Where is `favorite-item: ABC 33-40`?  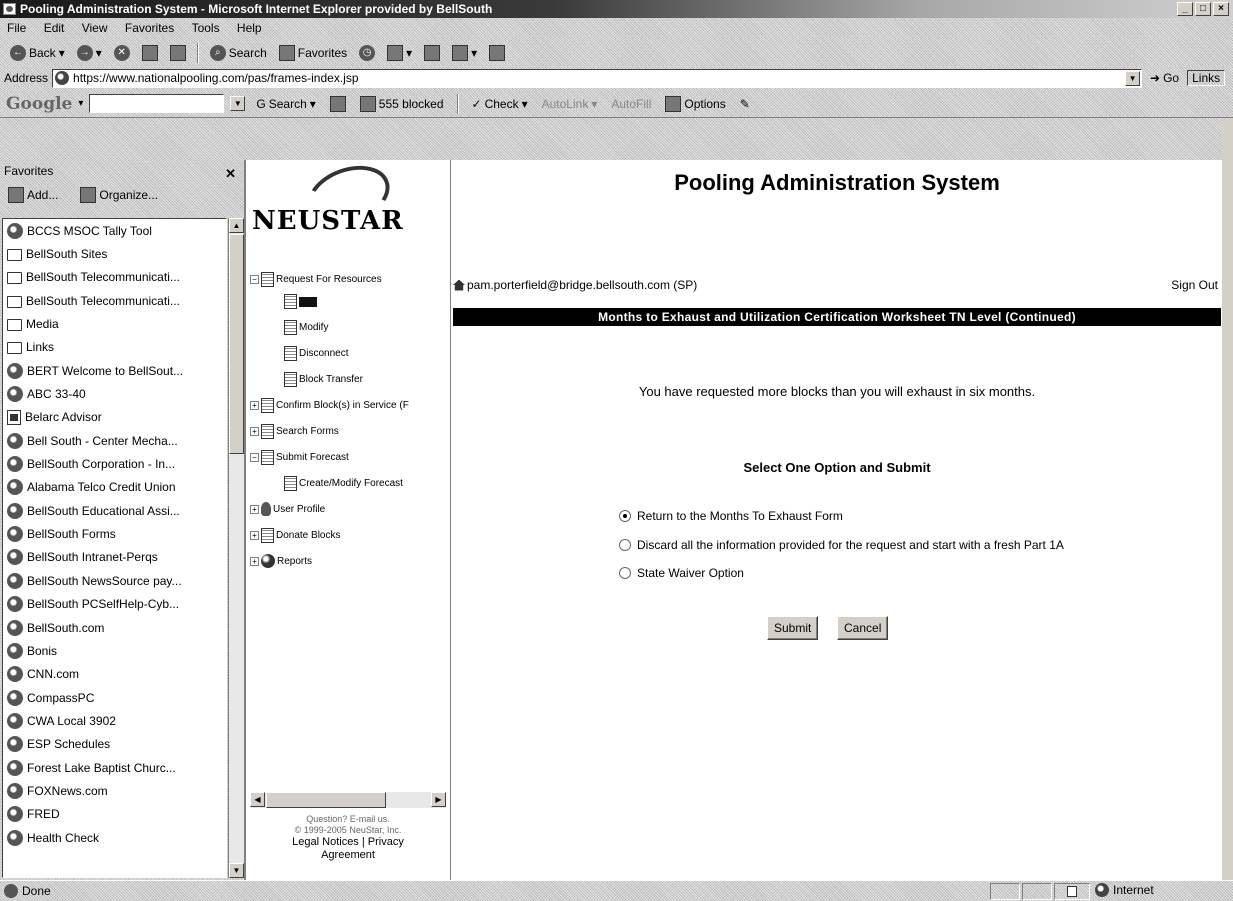 favorite-item: ABC 33-40 is located at coordinates (114, 393).